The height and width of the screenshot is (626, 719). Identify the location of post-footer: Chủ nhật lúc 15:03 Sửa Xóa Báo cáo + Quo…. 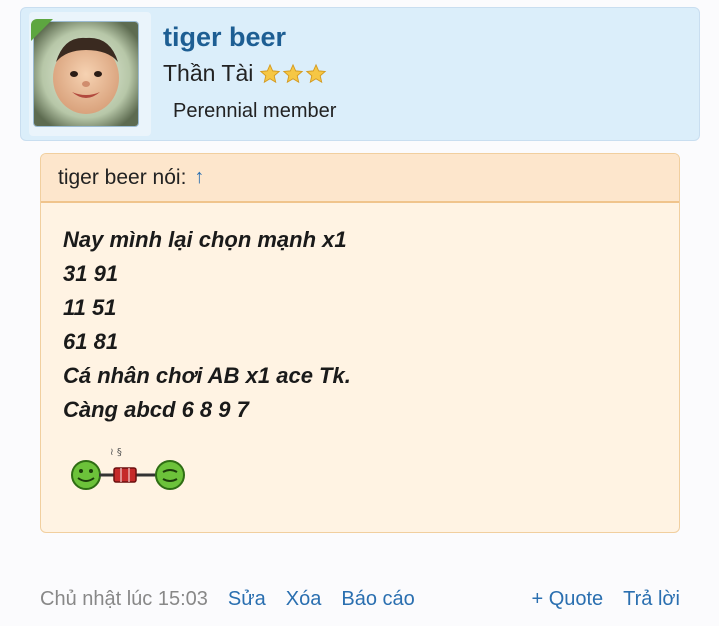
(360, 599).